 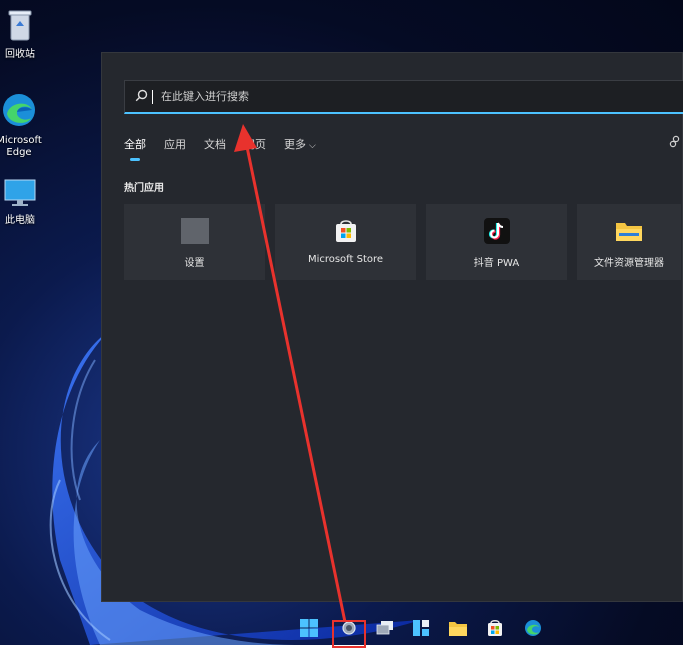 What do you see at coordinates (20, 54) in the screenshot?
I see `desktop-icon-label: 回收站` at bounding box center [20, 54].